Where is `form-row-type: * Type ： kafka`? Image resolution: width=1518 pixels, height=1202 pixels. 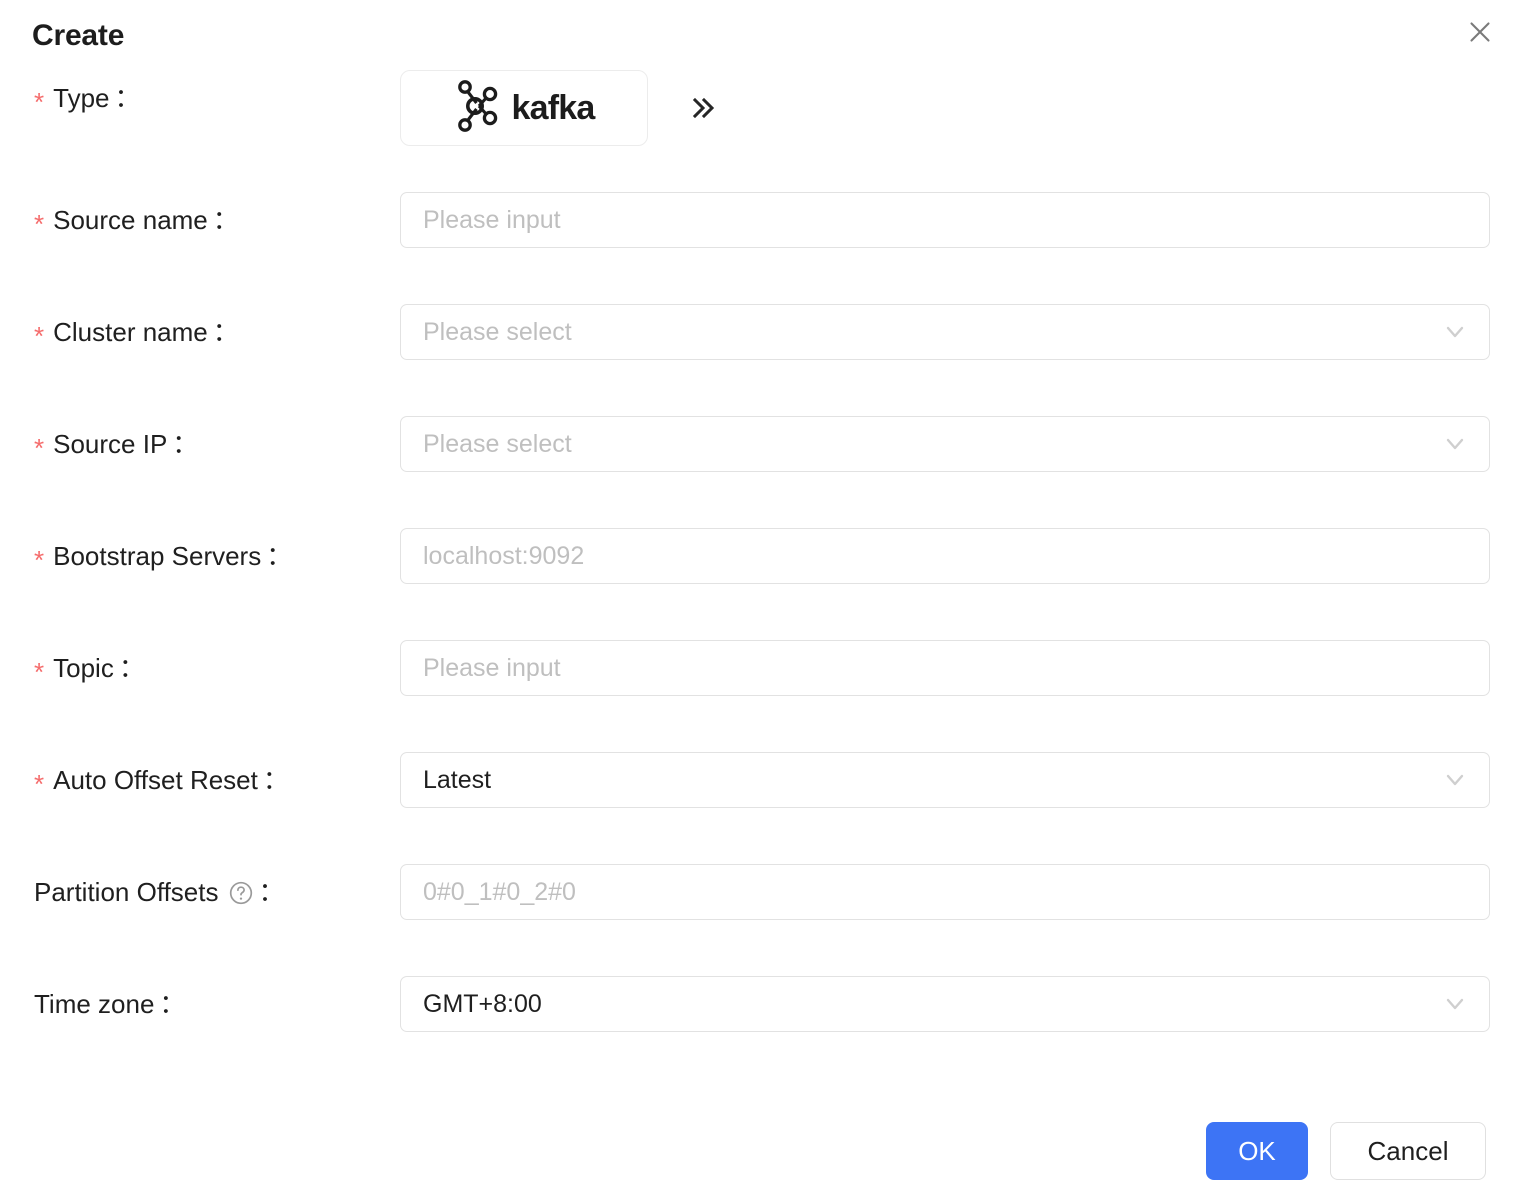 form-row-type: * Type ： kafka is located at coordinates (759, 131).